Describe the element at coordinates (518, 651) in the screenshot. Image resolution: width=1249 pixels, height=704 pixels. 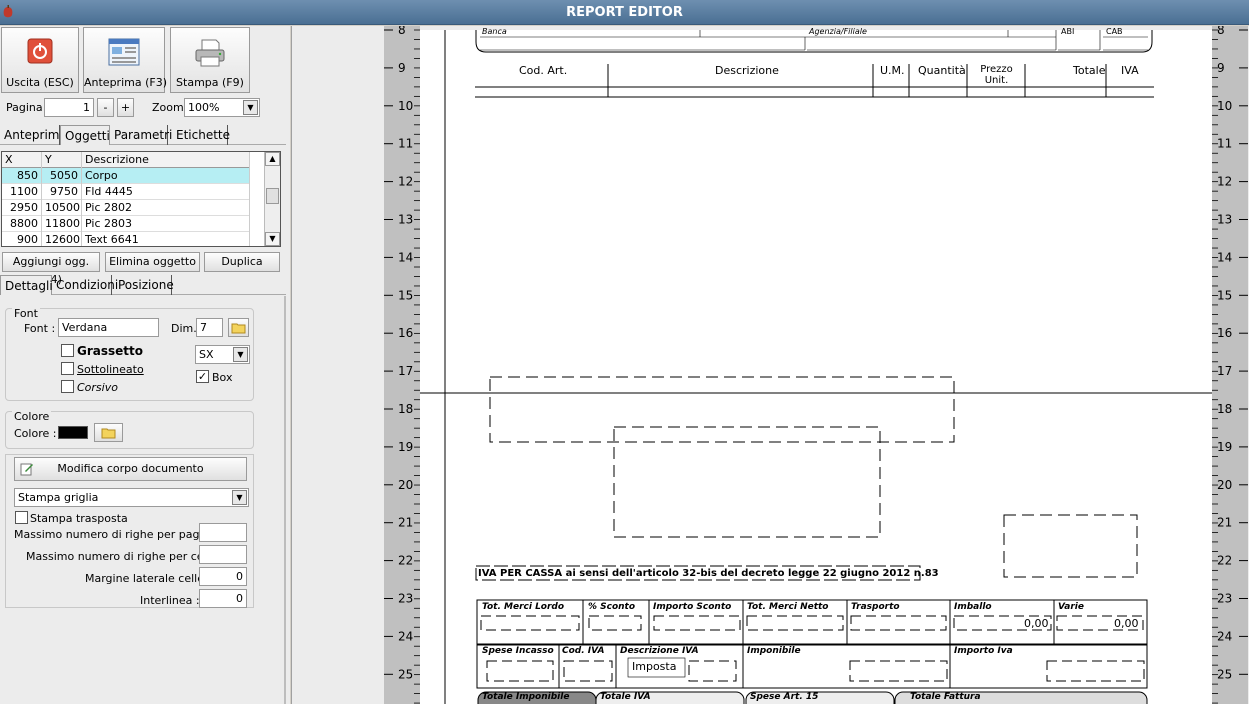
I see `label-spese-incasso: Spese Incasso` at that location.